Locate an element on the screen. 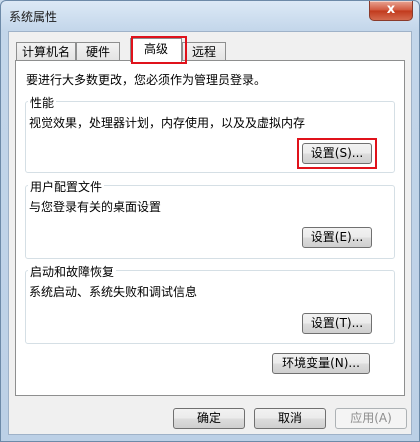  tab-computer-name: 计算机名 is located at coordinates (46, 51).